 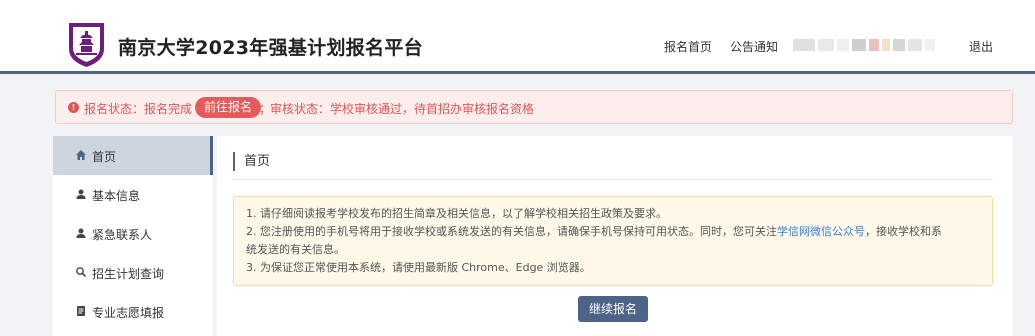 I want to click on form-icon, so click(x=81, y=311).